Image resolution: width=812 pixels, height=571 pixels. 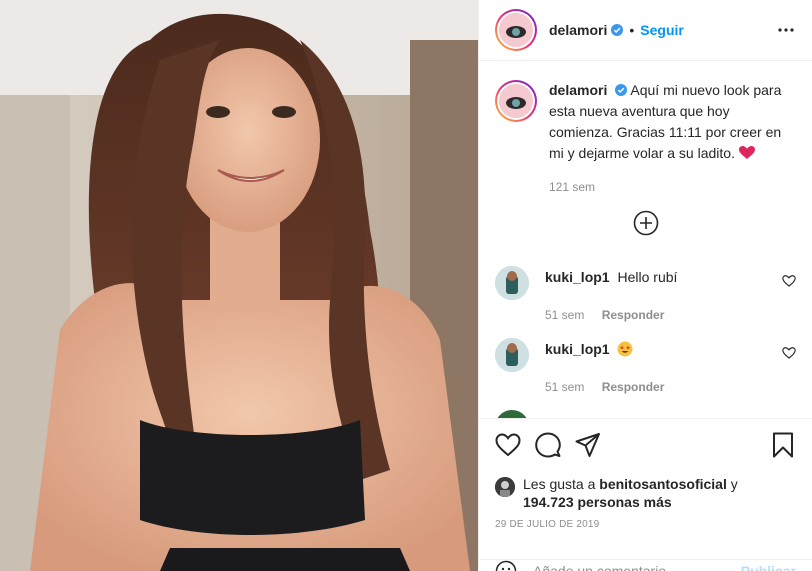 I want to click on comment-item: kuki_lop1 51 sem Responder, so click(x=645, y=366).